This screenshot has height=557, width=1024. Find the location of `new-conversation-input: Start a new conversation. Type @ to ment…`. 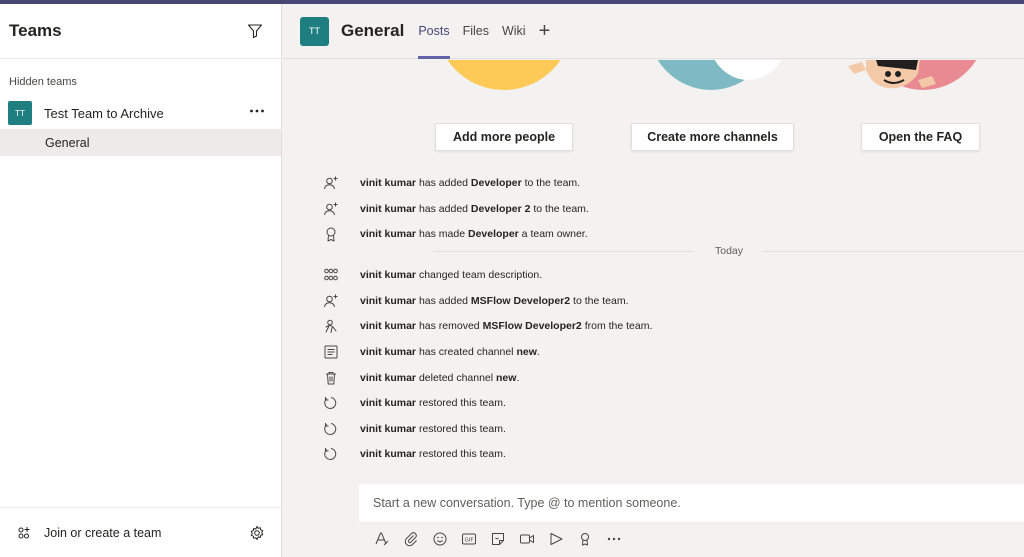

new-conversation-input: Start a new conversation. Type @ to ment… is located at coordinates (691, 503).